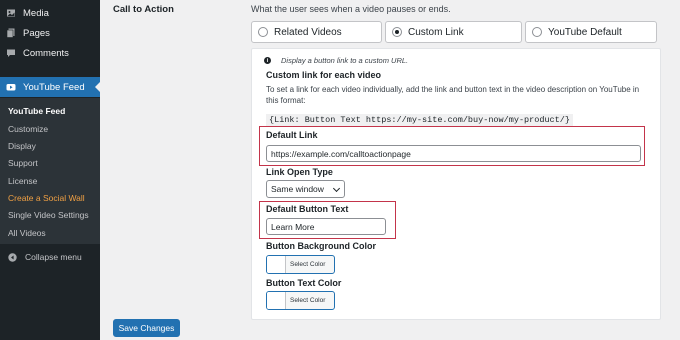 Image resolution: width=680 pixels, height=340 pixels. I want to click on info-icon: i, so click(267, 60).